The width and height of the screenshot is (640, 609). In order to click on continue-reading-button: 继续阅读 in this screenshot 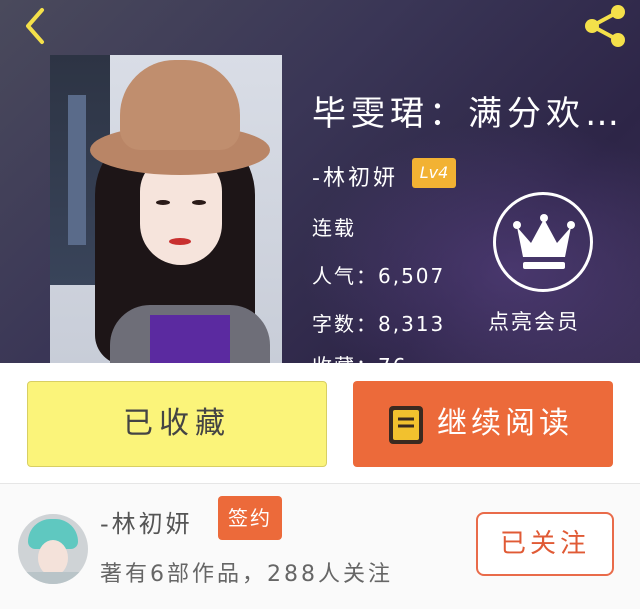, I will do `click(483, 424)`.